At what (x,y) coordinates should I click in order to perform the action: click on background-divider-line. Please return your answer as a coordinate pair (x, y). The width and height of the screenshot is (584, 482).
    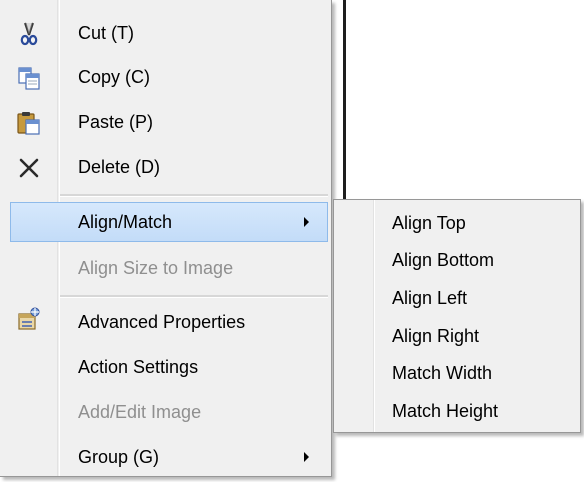
    Looking at the image, I should click on (344, 100).